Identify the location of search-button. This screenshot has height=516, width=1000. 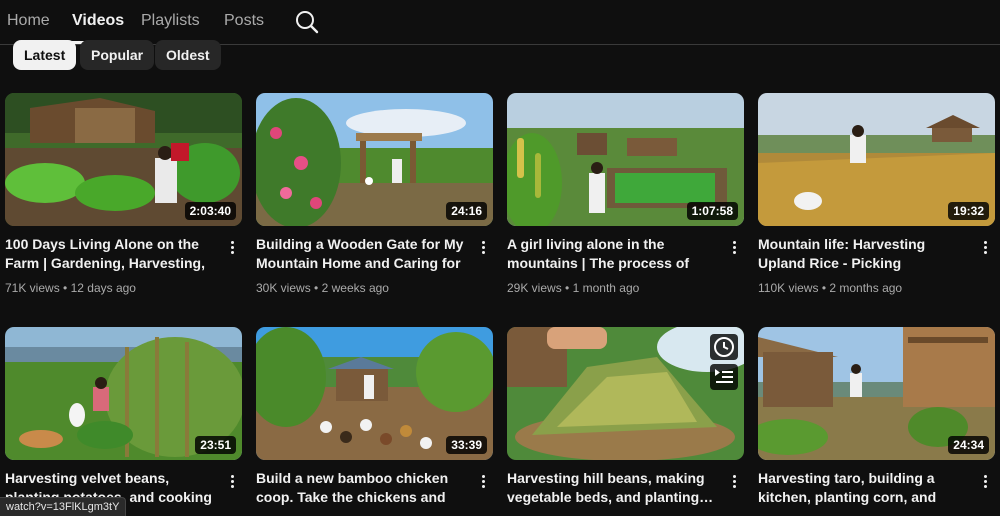
(307, 22).